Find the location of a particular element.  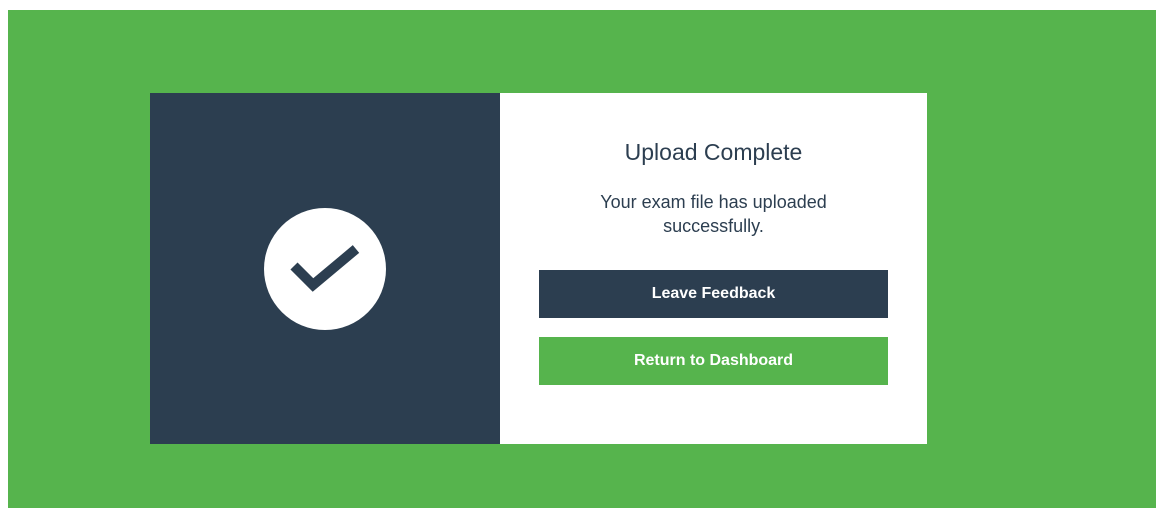

return-to-dashboard-button: Return to Dashboard is located at coordinates (713, 361).